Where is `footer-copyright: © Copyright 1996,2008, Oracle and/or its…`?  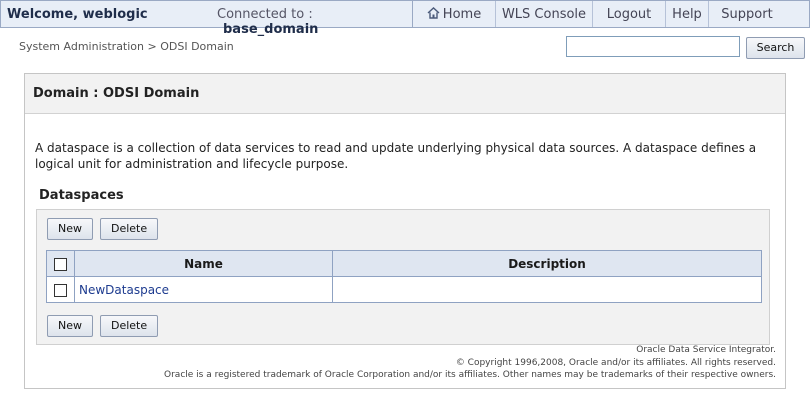 footer-copyright: © Copyright 1996,2008, Oracle and/or its… is located at coordinates (615, 362).